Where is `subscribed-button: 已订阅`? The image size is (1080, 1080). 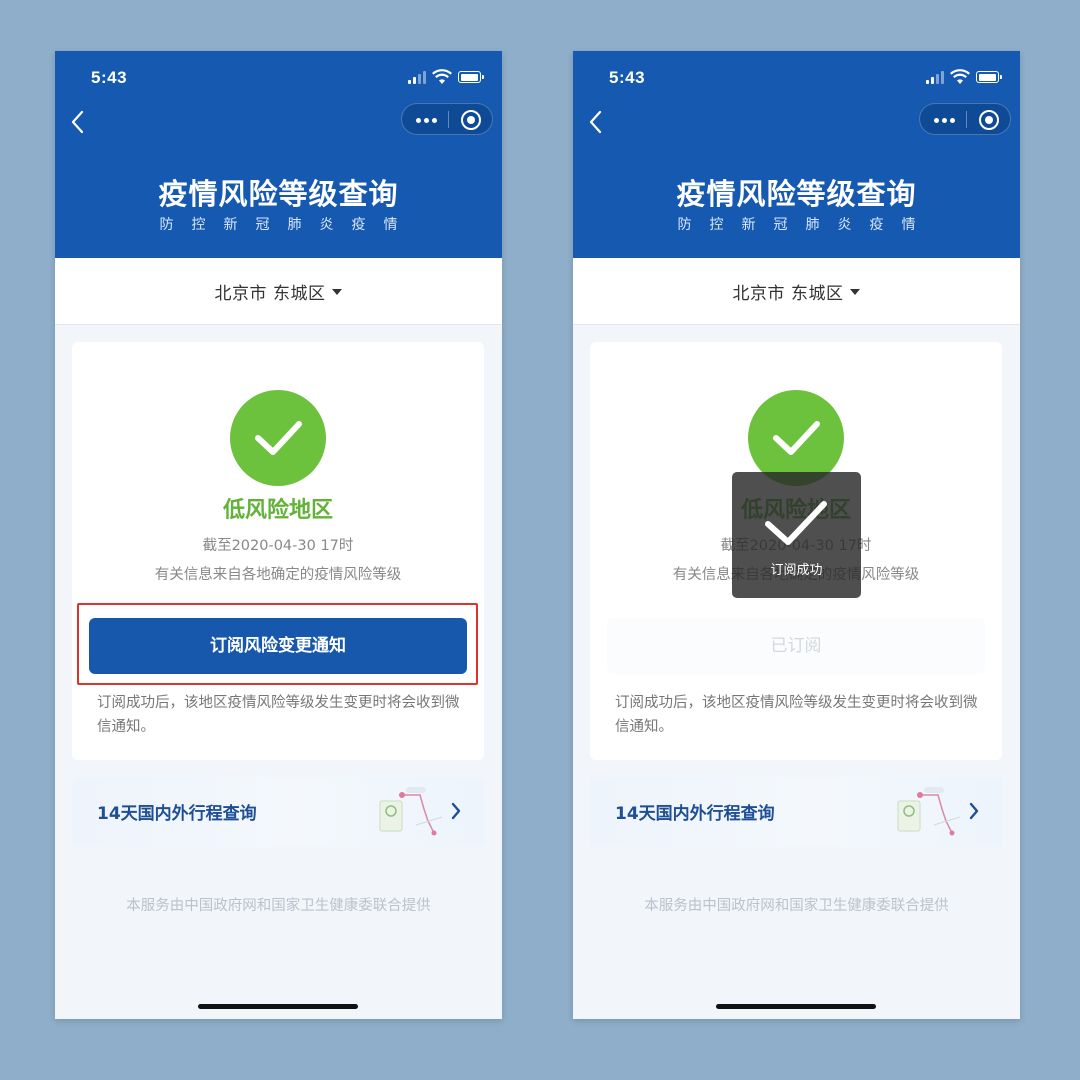 subscribed-button: 已订阅 is located at coordinates (796, 646).